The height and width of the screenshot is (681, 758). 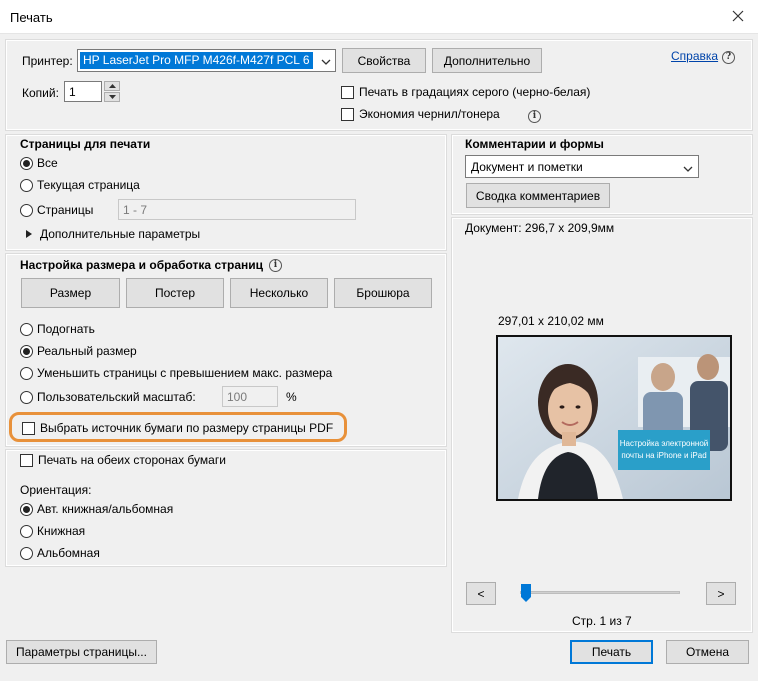 What do you see at coordinates (291, 397) in the screenshot?
I see `percent-label: %` at bounding box center [291, 397].